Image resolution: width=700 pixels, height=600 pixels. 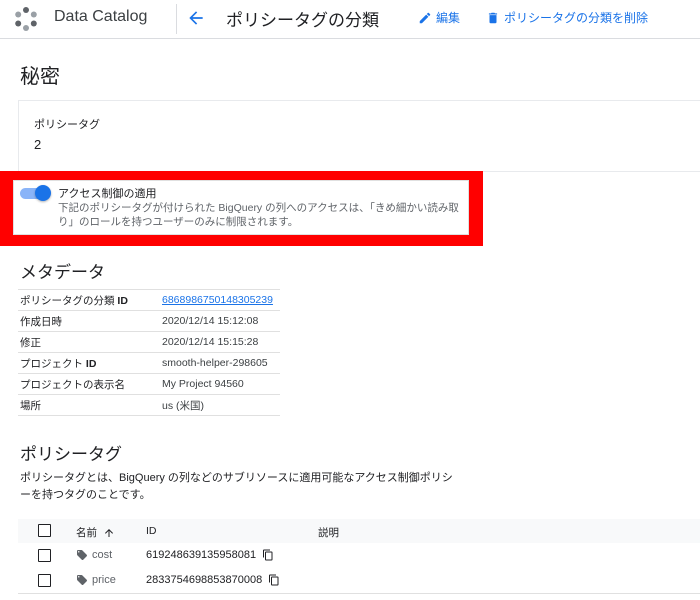 I want to click on policy-tag-row: cost 619248639135958081, so click(x=359, y=556).